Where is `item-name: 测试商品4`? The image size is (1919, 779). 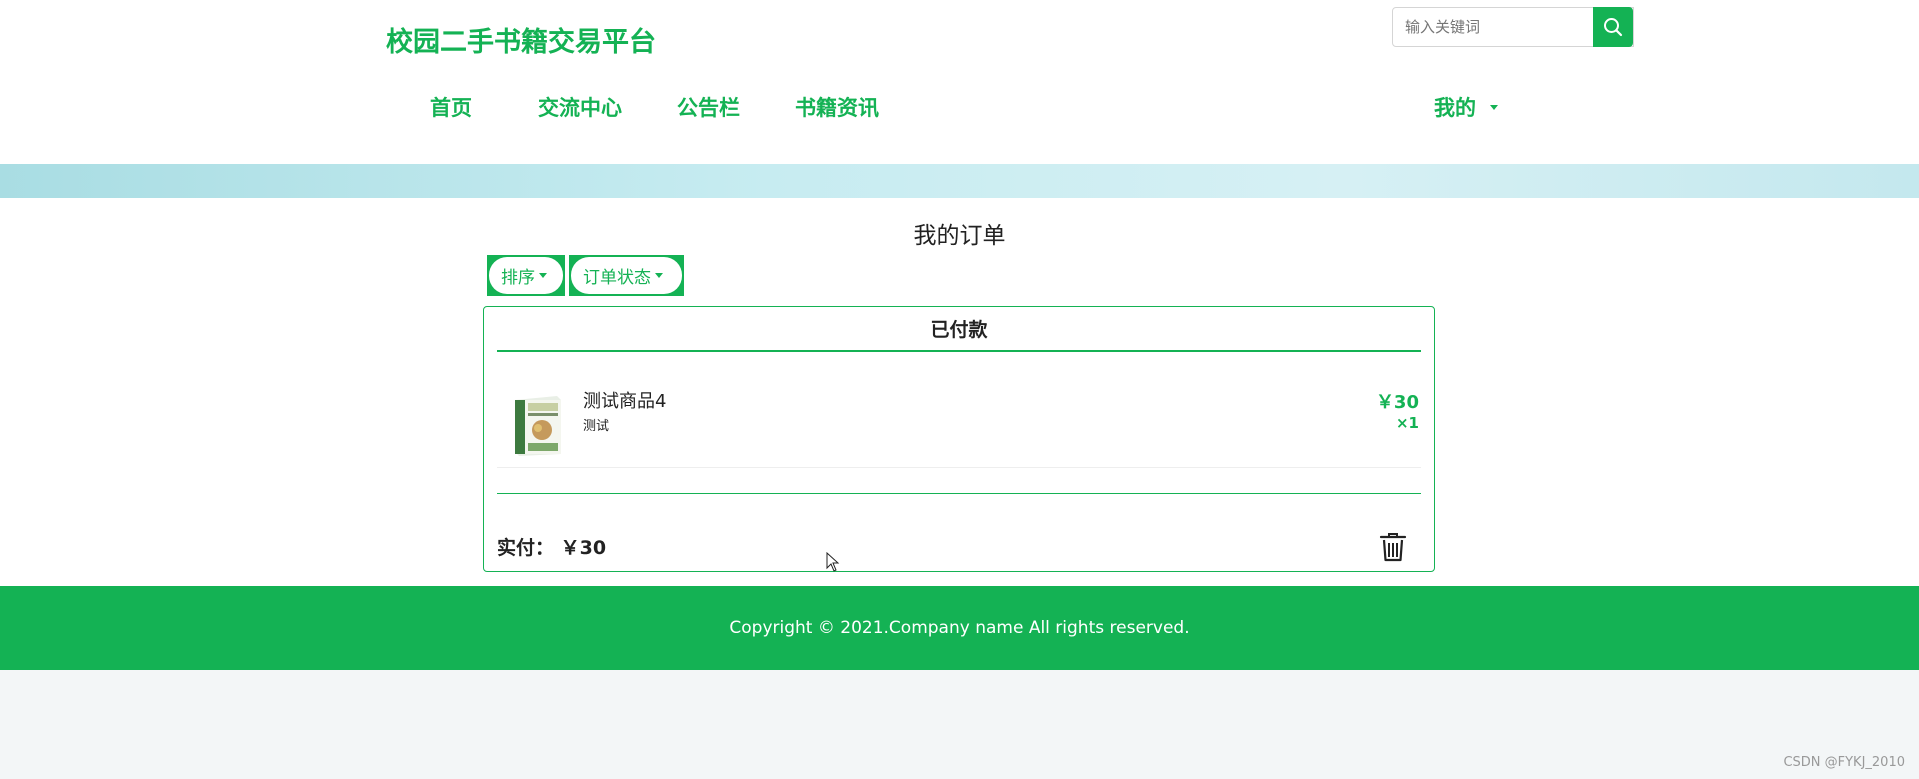
item-name: 测试商品4 is located at coordinates (624, 400).